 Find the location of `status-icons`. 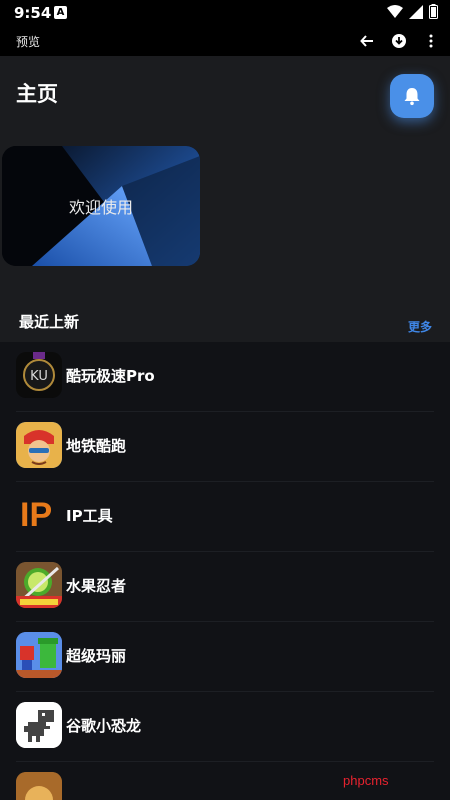

status-icons is located at coordinates (412, 11).